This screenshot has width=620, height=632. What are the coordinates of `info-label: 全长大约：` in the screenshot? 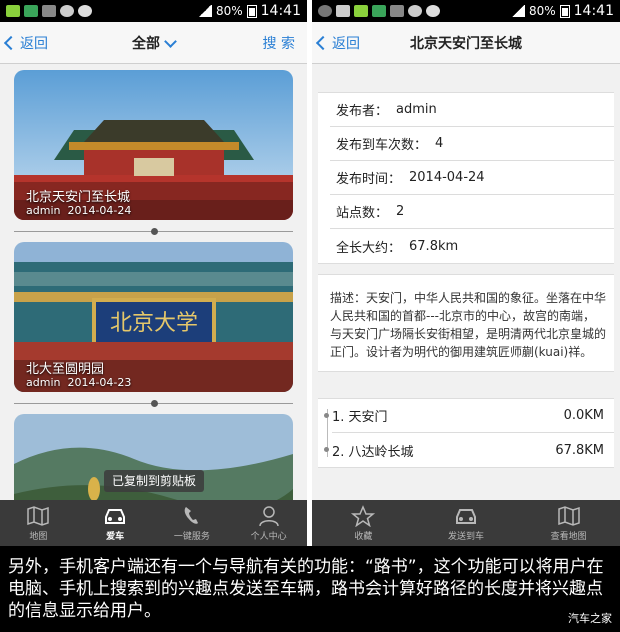 It's located at (369, 248).